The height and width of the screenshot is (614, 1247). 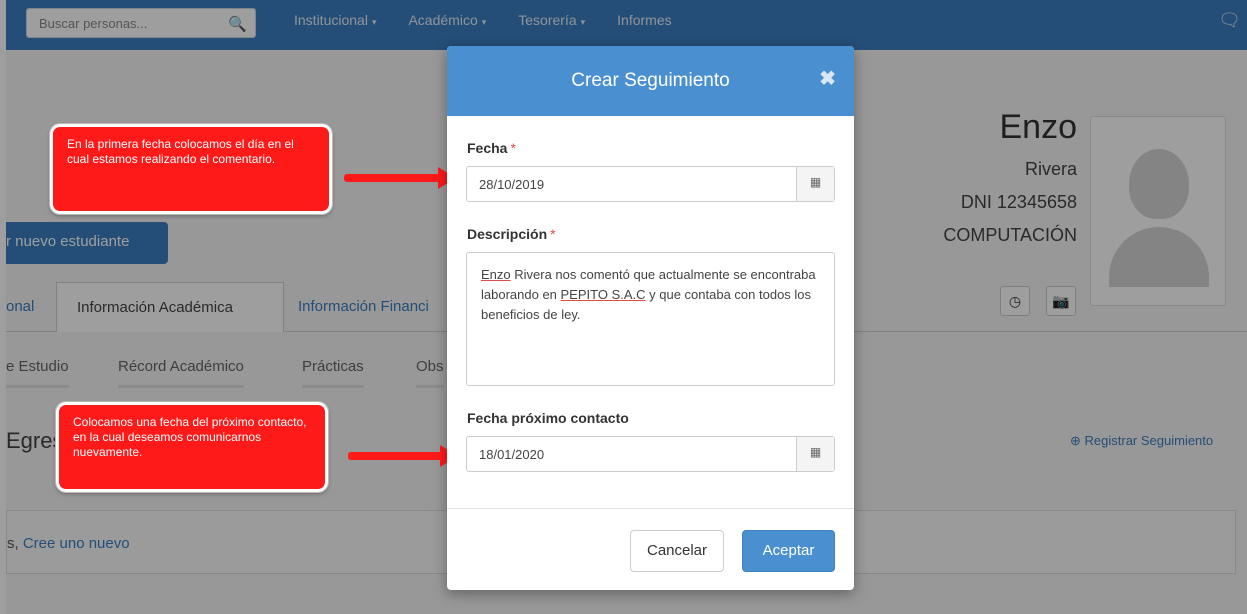 What do you see at coordinates (491, 148) in the screenshot?
I see `fecha-label: Fecha *` at bounding box center [491, 148].